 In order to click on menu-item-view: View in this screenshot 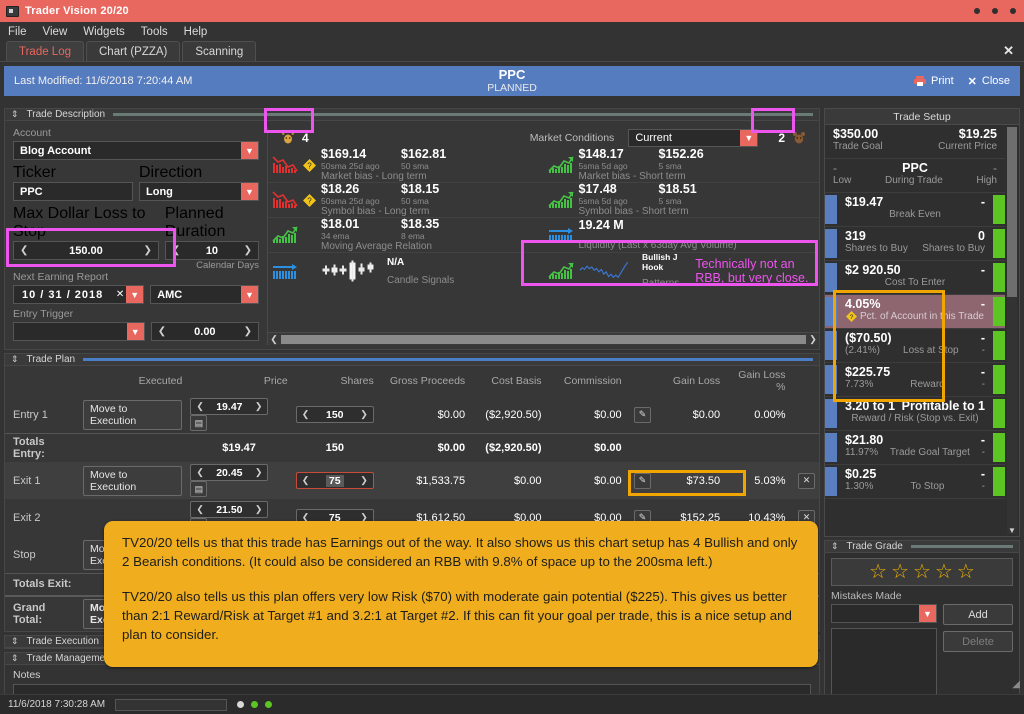, I will do `click(55, 32)`.